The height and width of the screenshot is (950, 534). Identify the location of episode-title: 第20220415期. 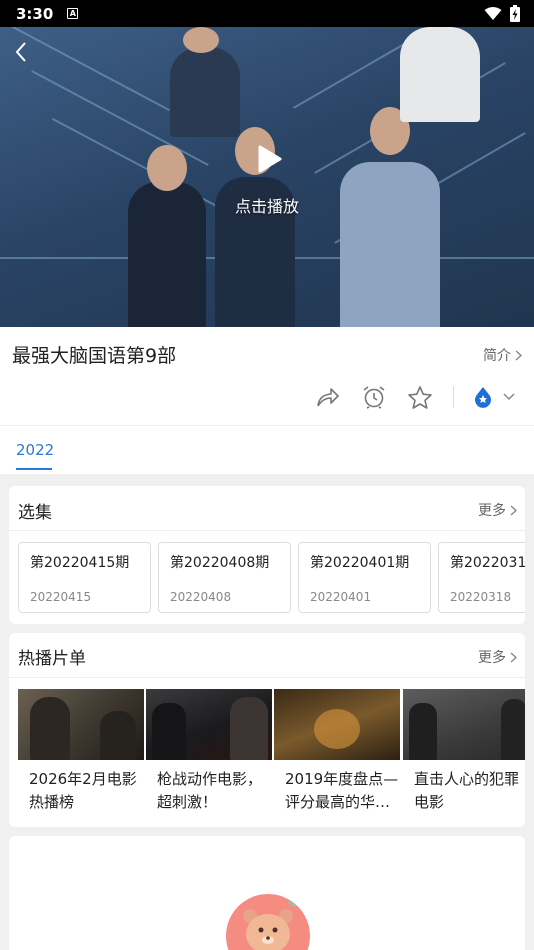
(80, 563).